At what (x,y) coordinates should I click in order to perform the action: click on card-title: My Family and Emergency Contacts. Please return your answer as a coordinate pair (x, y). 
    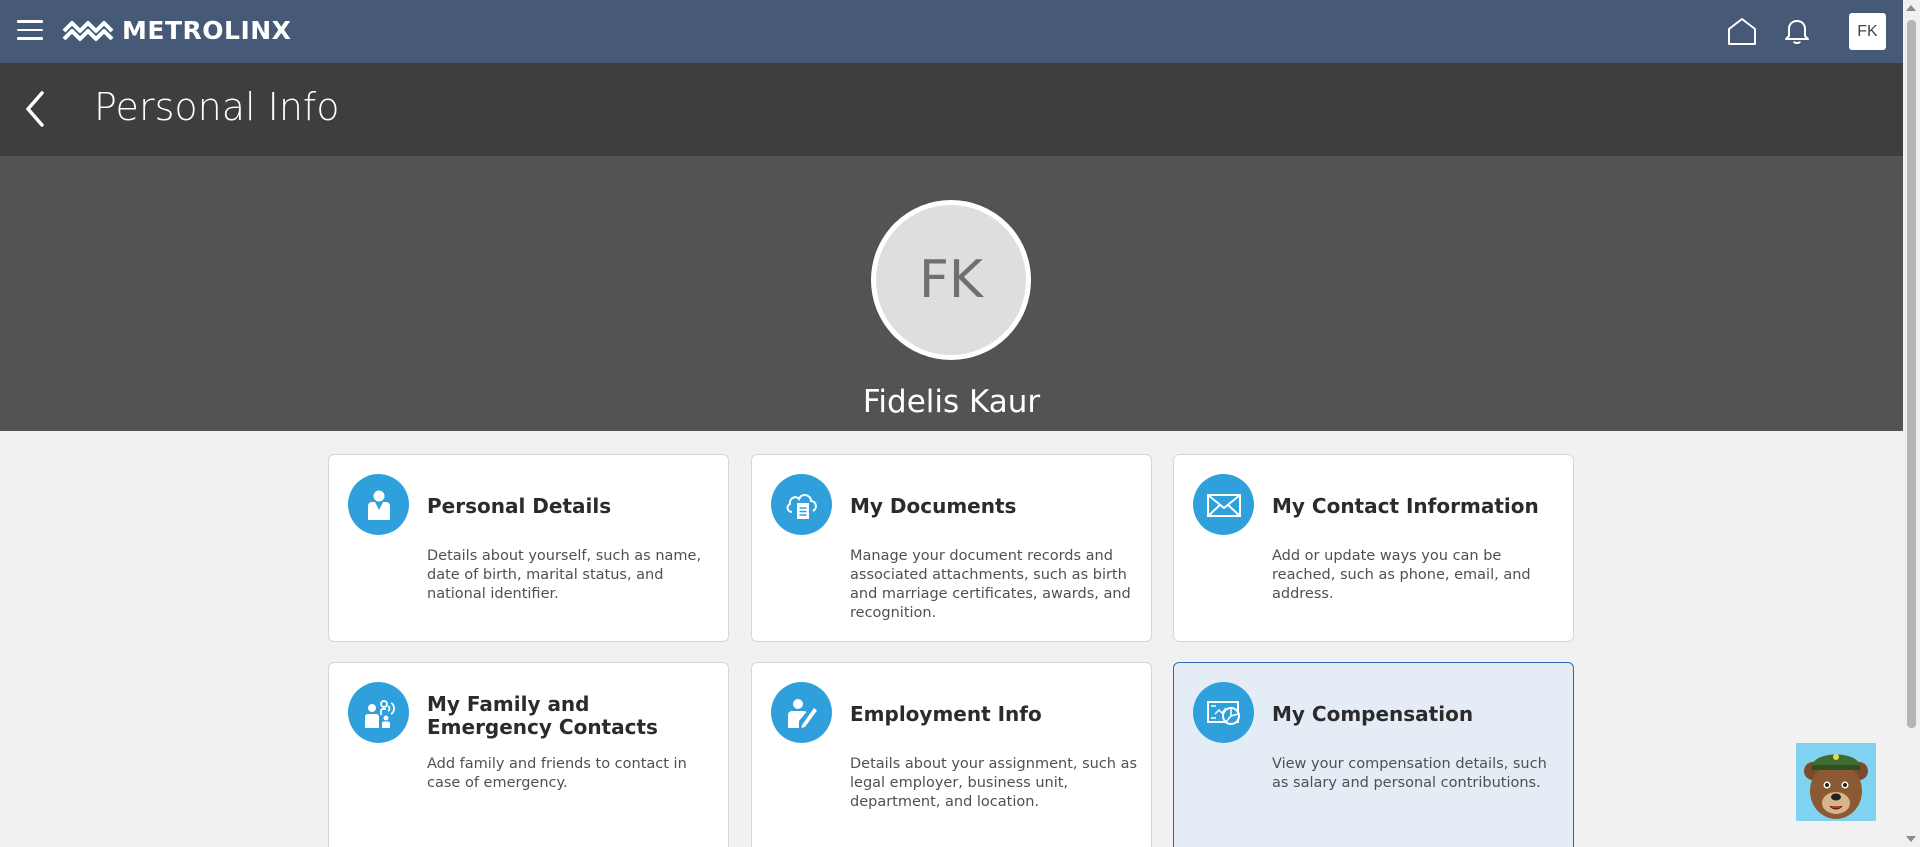
    Looking at the image, I should click on (542, 715).